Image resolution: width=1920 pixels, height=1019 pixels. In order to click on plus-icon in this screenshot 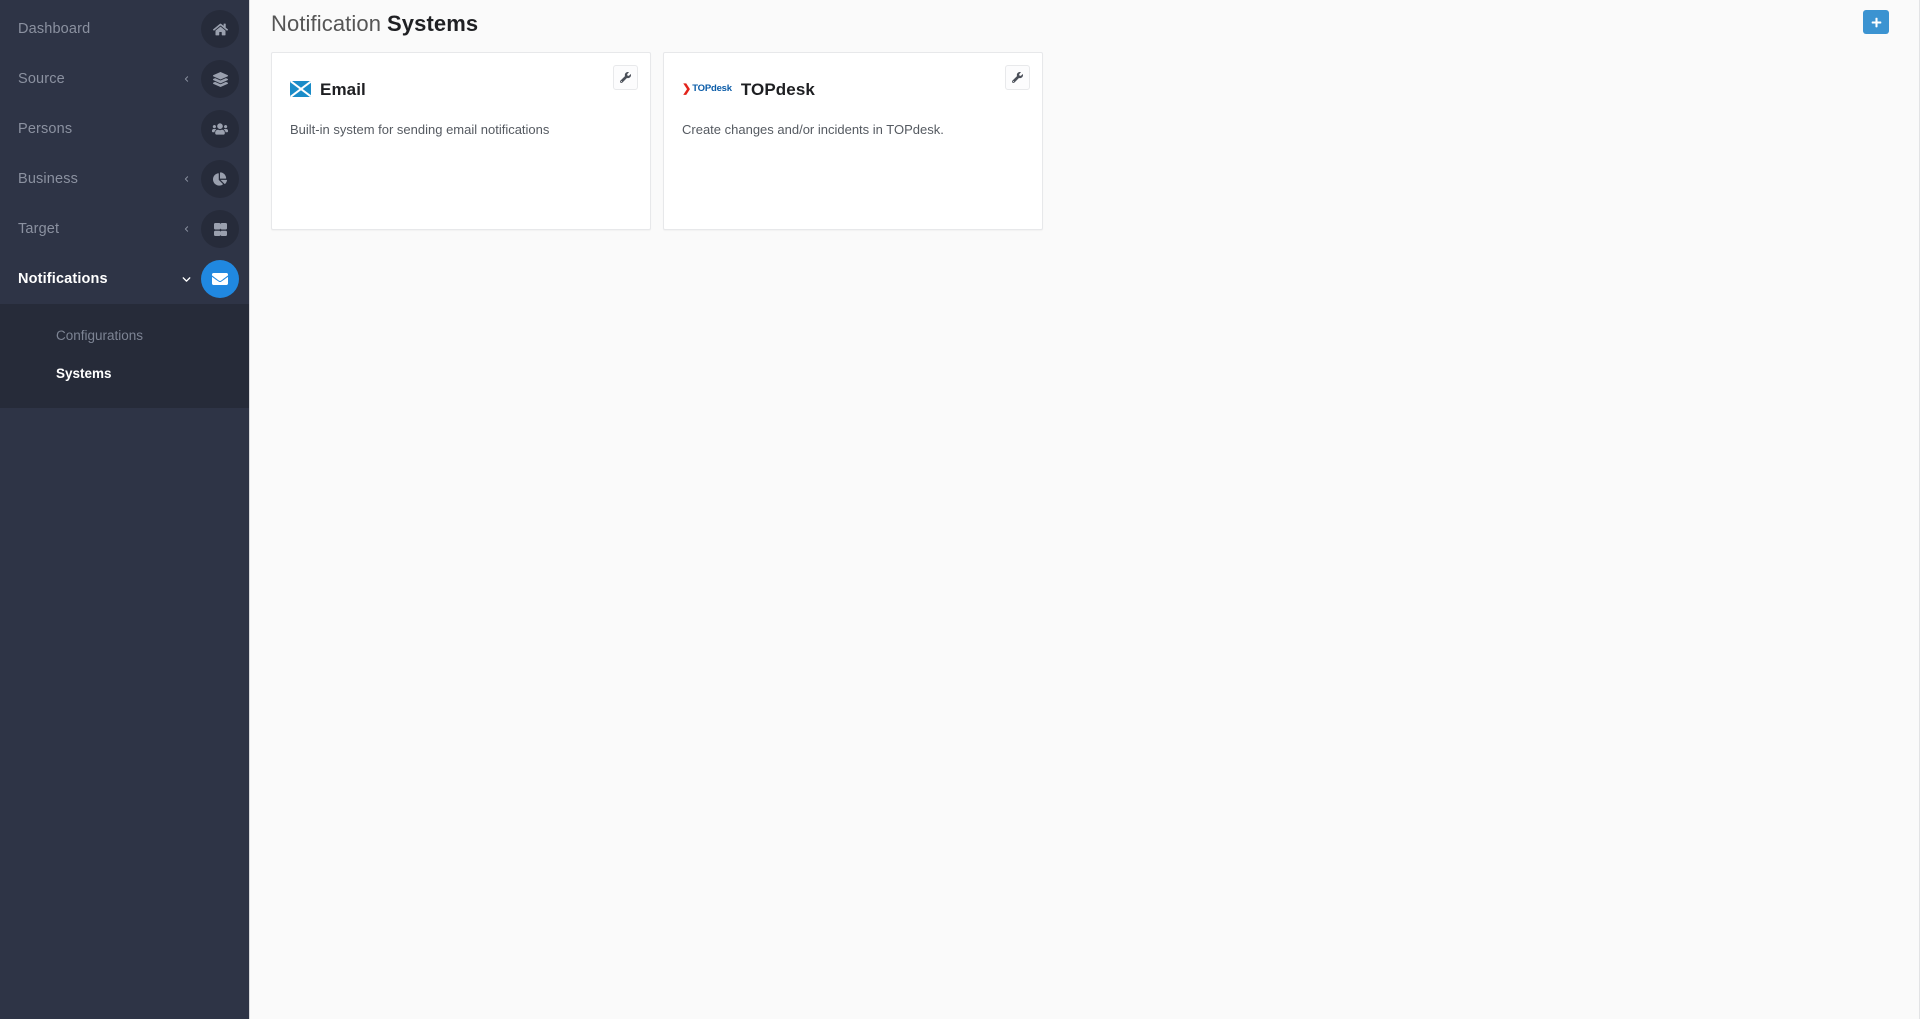, I will do `click(1876, 22)`.